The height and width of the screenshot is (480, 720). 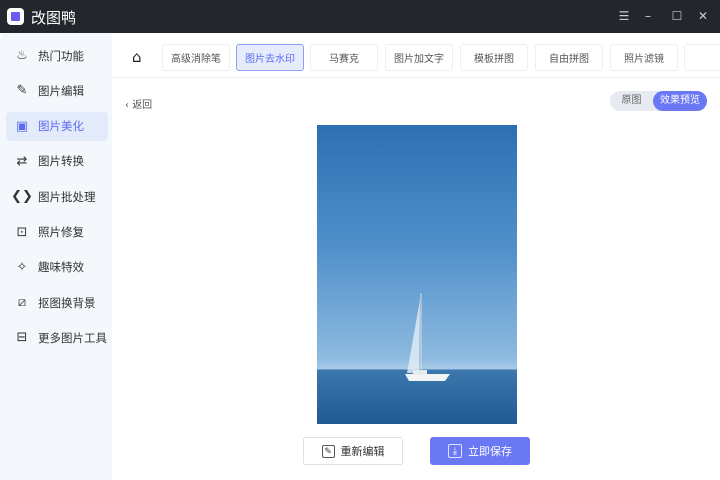 I want to click on sidebar-item: ✧ 趣味特效, so click(x=57, y=267).